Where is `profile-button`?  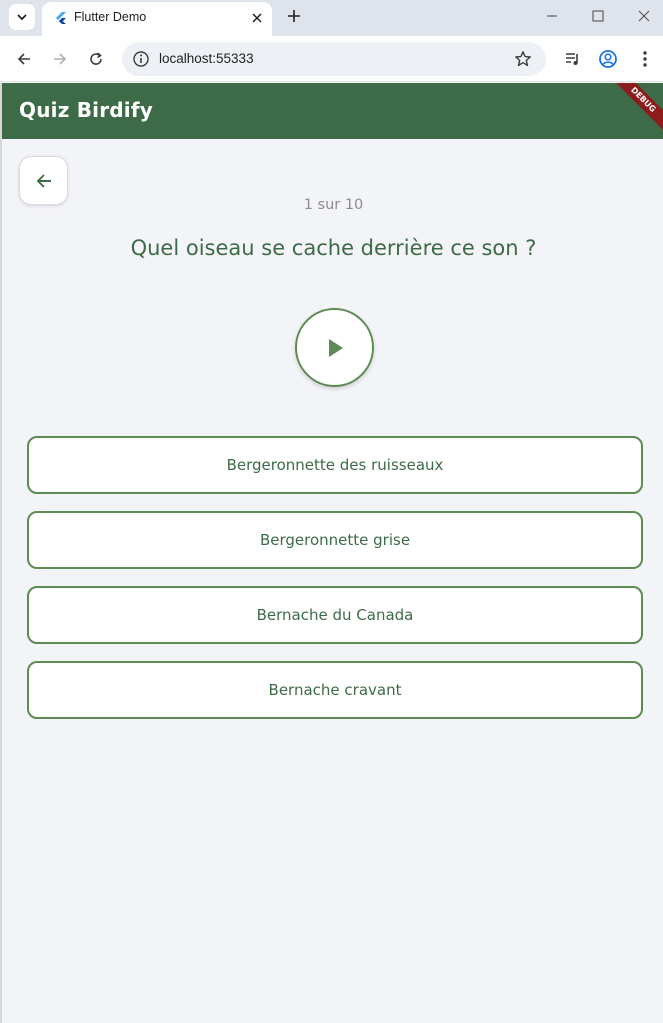
profile-button is located at coordinates (608, 59).